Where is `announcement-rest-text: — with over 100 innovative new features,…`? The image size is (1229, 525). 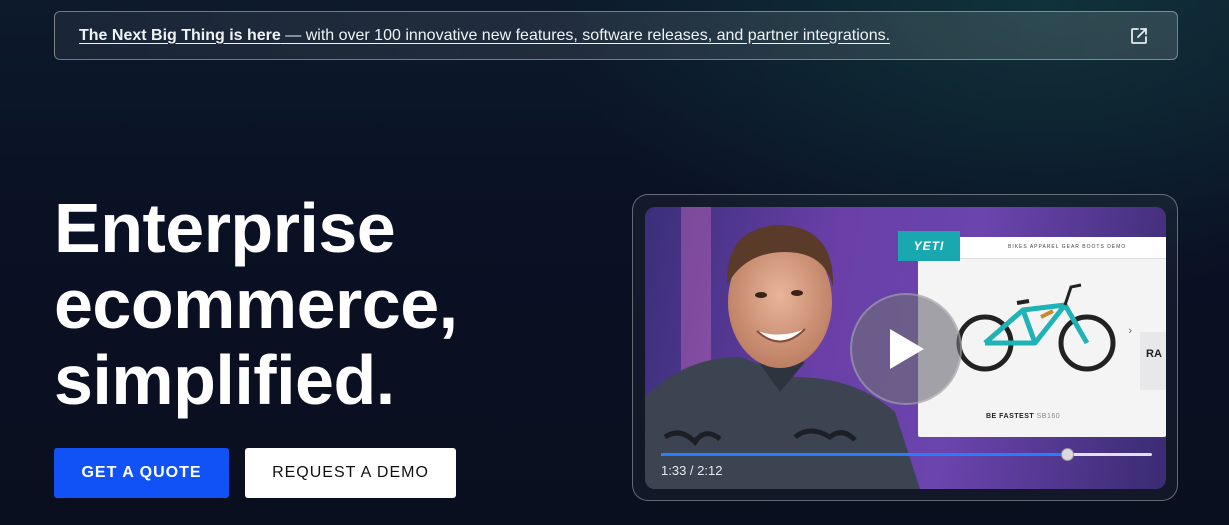 announcement-rest-text: — with over 100 innovative new features,… is located at coordinates (585, 35).